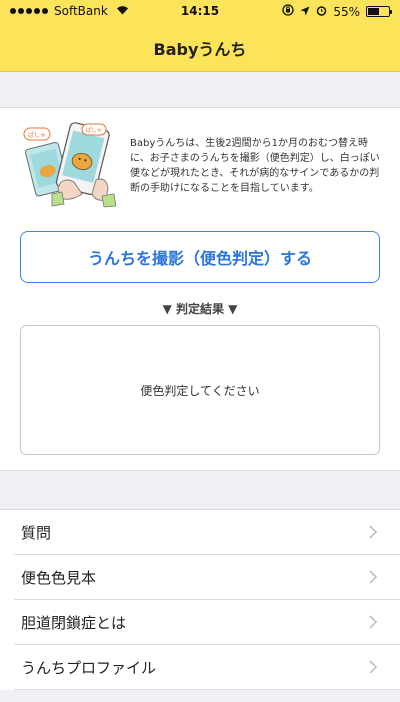 The image size is (400, 702). I want to click on menu-item-label: 胆道閉鎖症とは, so click(74, 623).